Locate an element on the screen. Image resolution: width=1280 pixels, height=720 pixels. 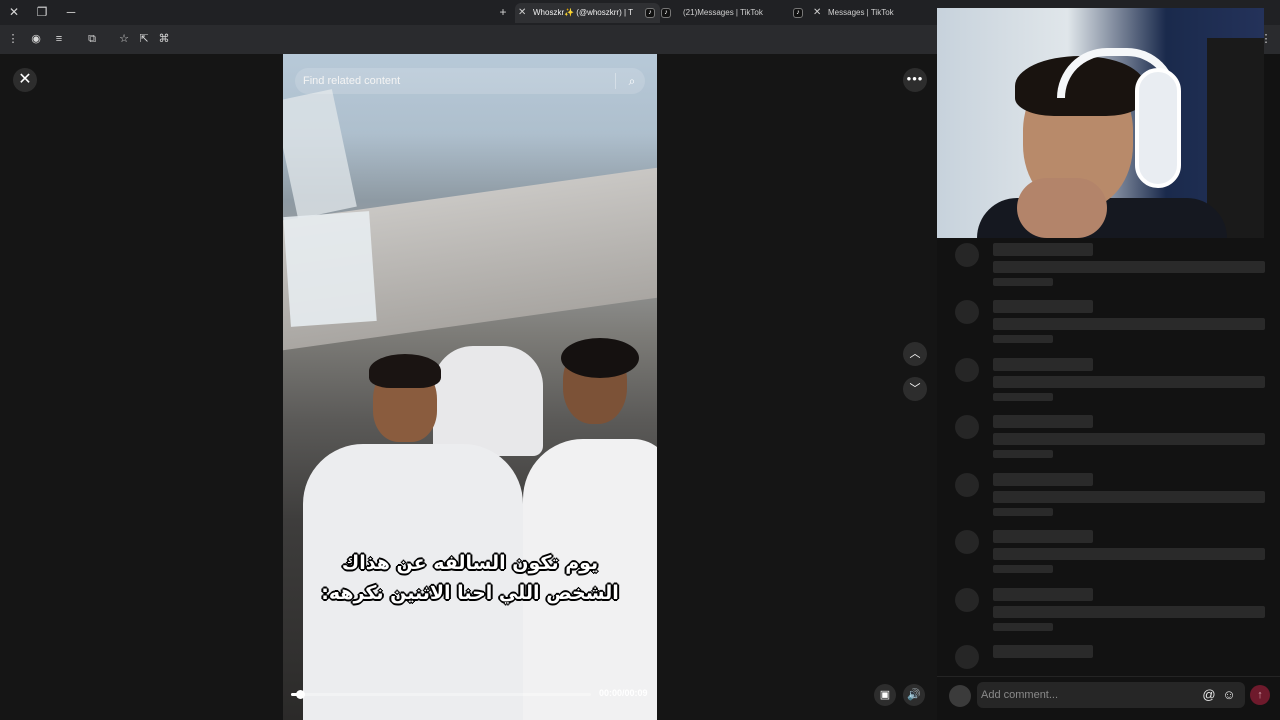
menu-kebab-icon: ⋮ is located at coordinates (13, 39).